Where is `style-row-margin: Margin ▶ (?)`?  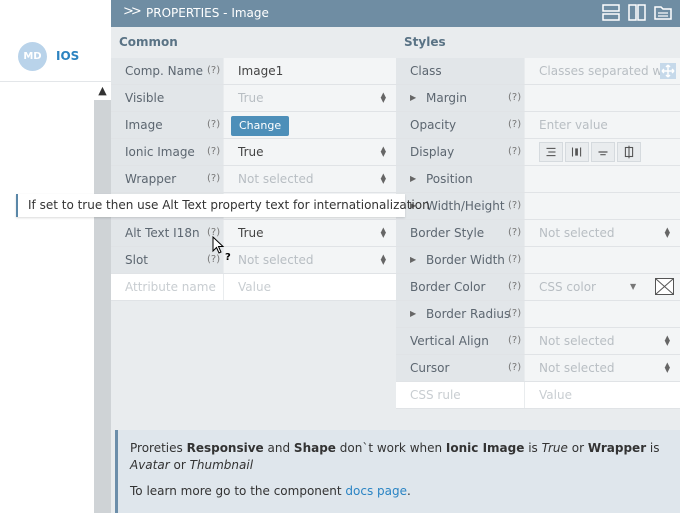 style-row-margin: Margin ▶ (?) is located at coordinates (538, 98).